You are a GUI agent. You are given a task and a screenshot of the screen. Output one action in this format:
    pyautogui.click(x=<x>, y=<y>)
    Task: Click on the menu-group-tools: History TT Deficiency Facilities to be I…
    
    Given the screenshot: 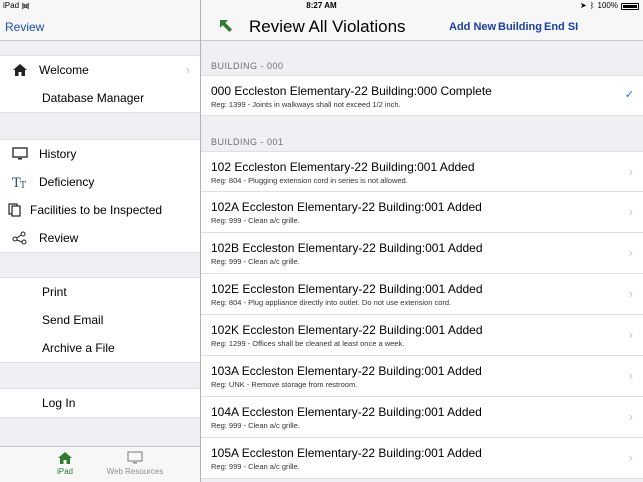 What is the action you would take?
    pyautogui.click(x=100, y=196)
    